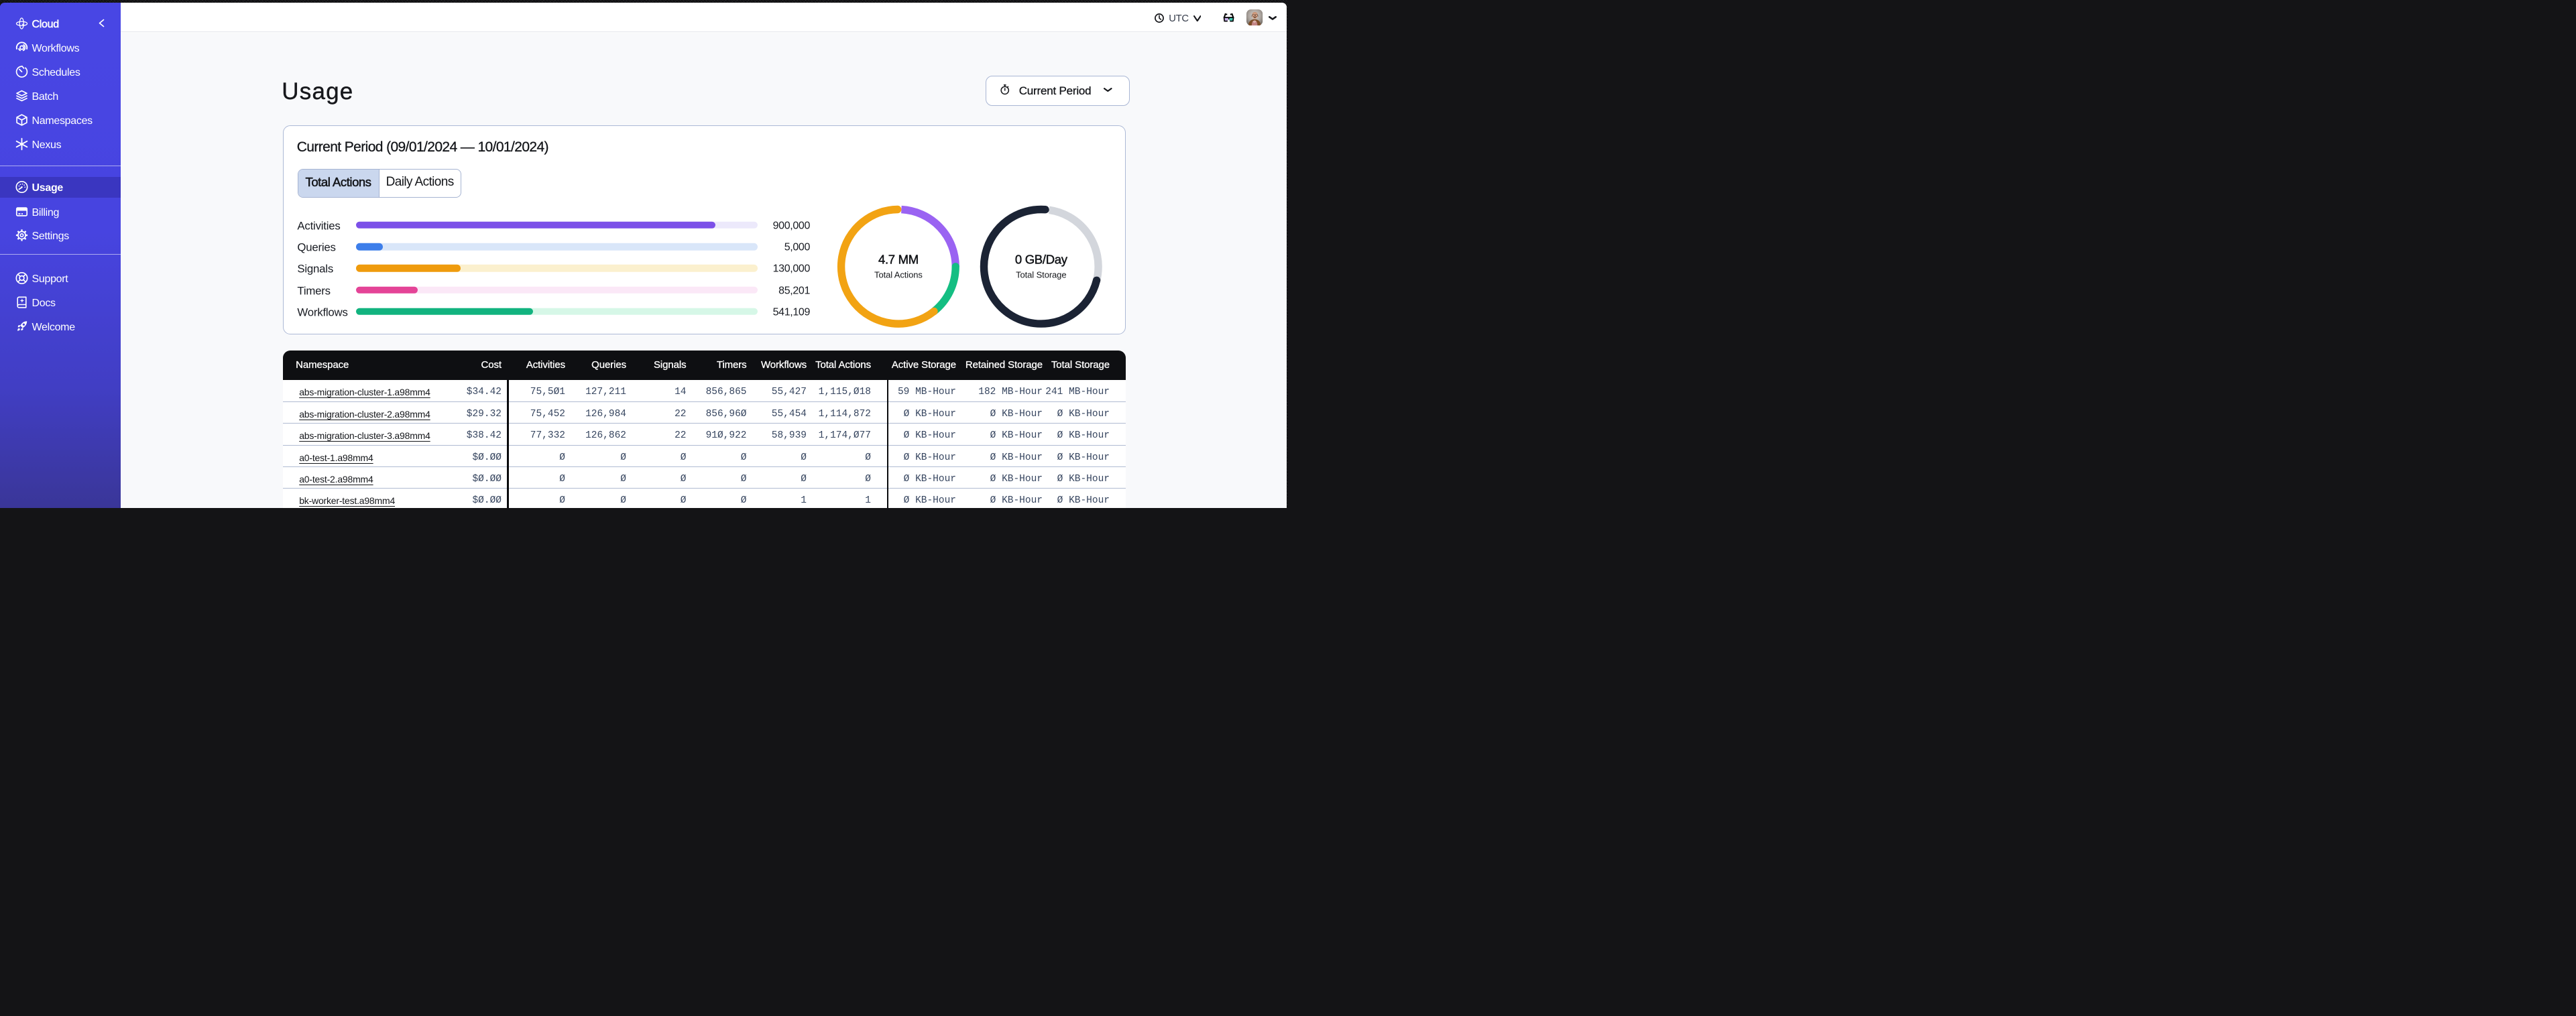  Describe the element at coordinates (1040, 260) in the screenshot. I see `svg-text: 0 GB/Day` at that location.